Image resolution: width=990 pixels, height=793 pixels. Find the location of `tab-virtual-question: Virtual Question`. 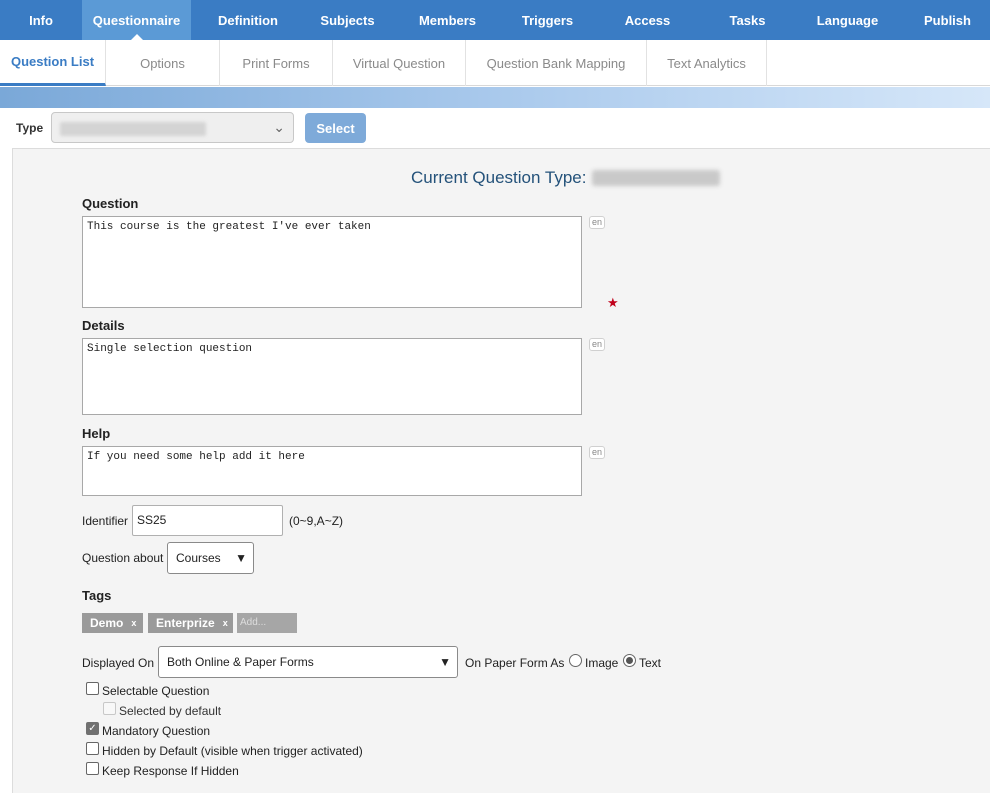

tab-virtual-question: Virtual Question is located at coordinates (399, 63).